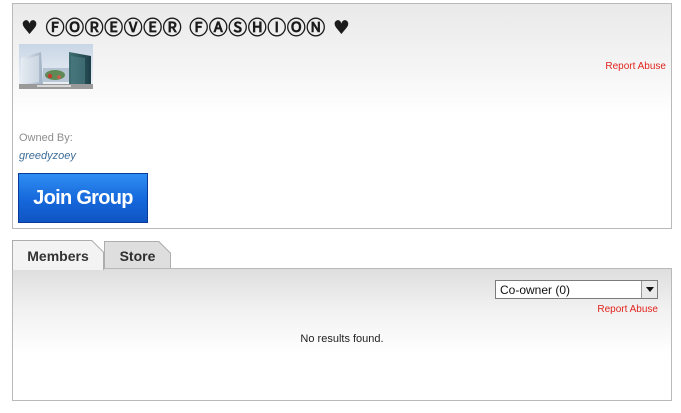  What do you see at coordinates (342, 339) in the screenshot?
I see `no-results-message: No results found.` at bounding box center [342, 339].